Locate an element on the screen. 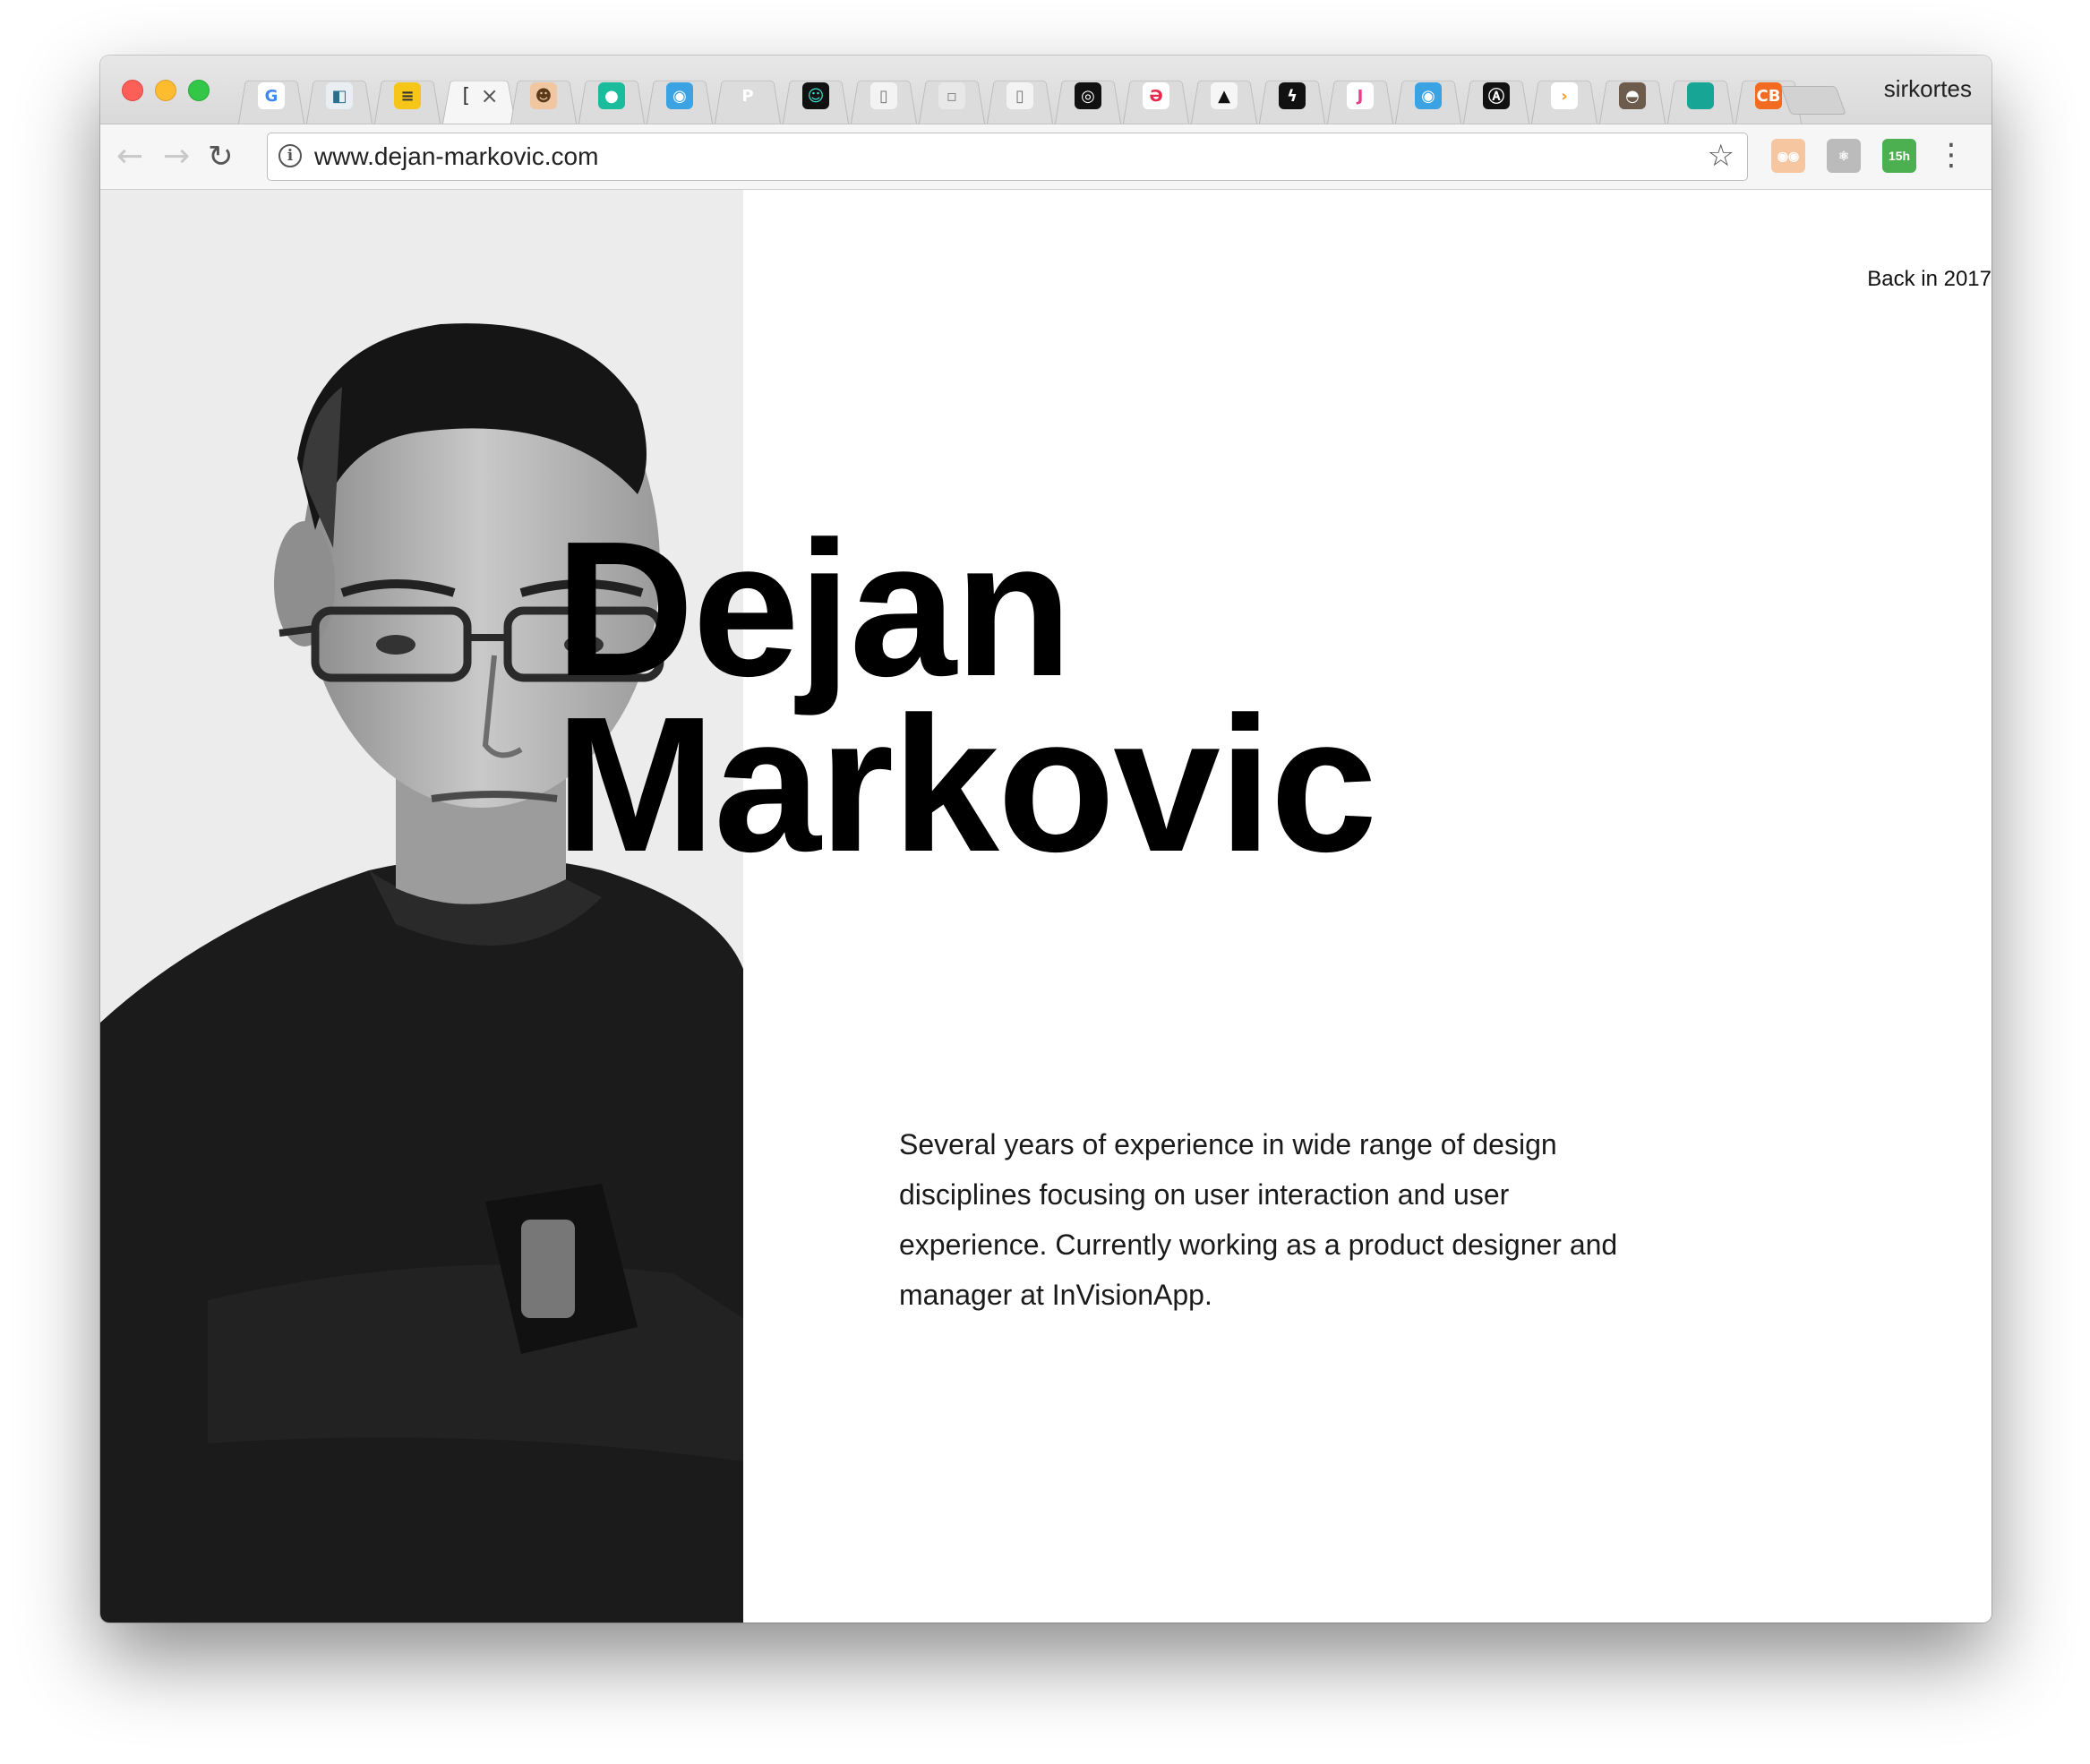  tab-ap: Ⓐ is located at coordinates (1496, 96).